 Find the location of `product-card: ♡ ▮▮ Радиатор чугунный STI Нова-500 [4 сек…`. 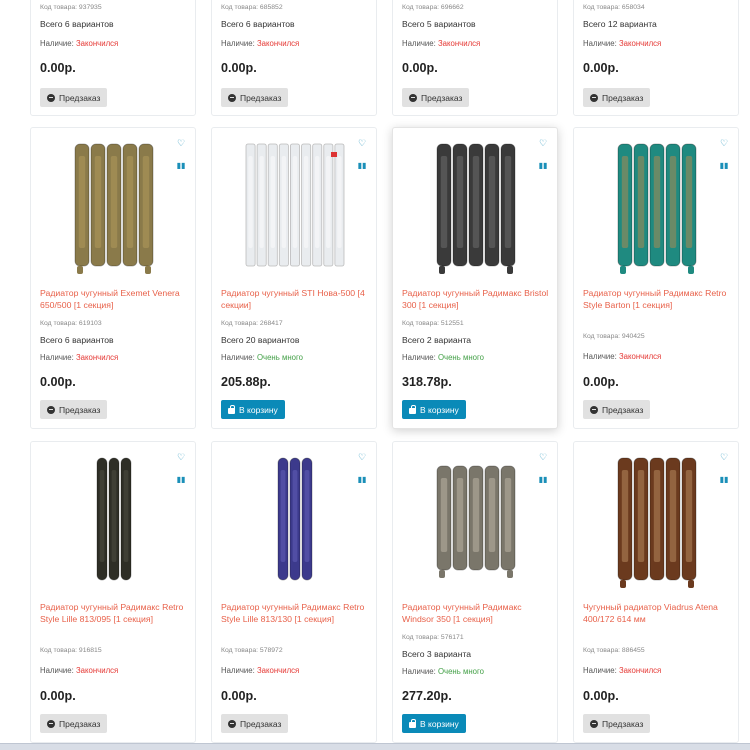

product-card: ♡ ▮▮ Радиатор чугунный STI Нова-500 [4 сек… is located at coordinates (294, 278).